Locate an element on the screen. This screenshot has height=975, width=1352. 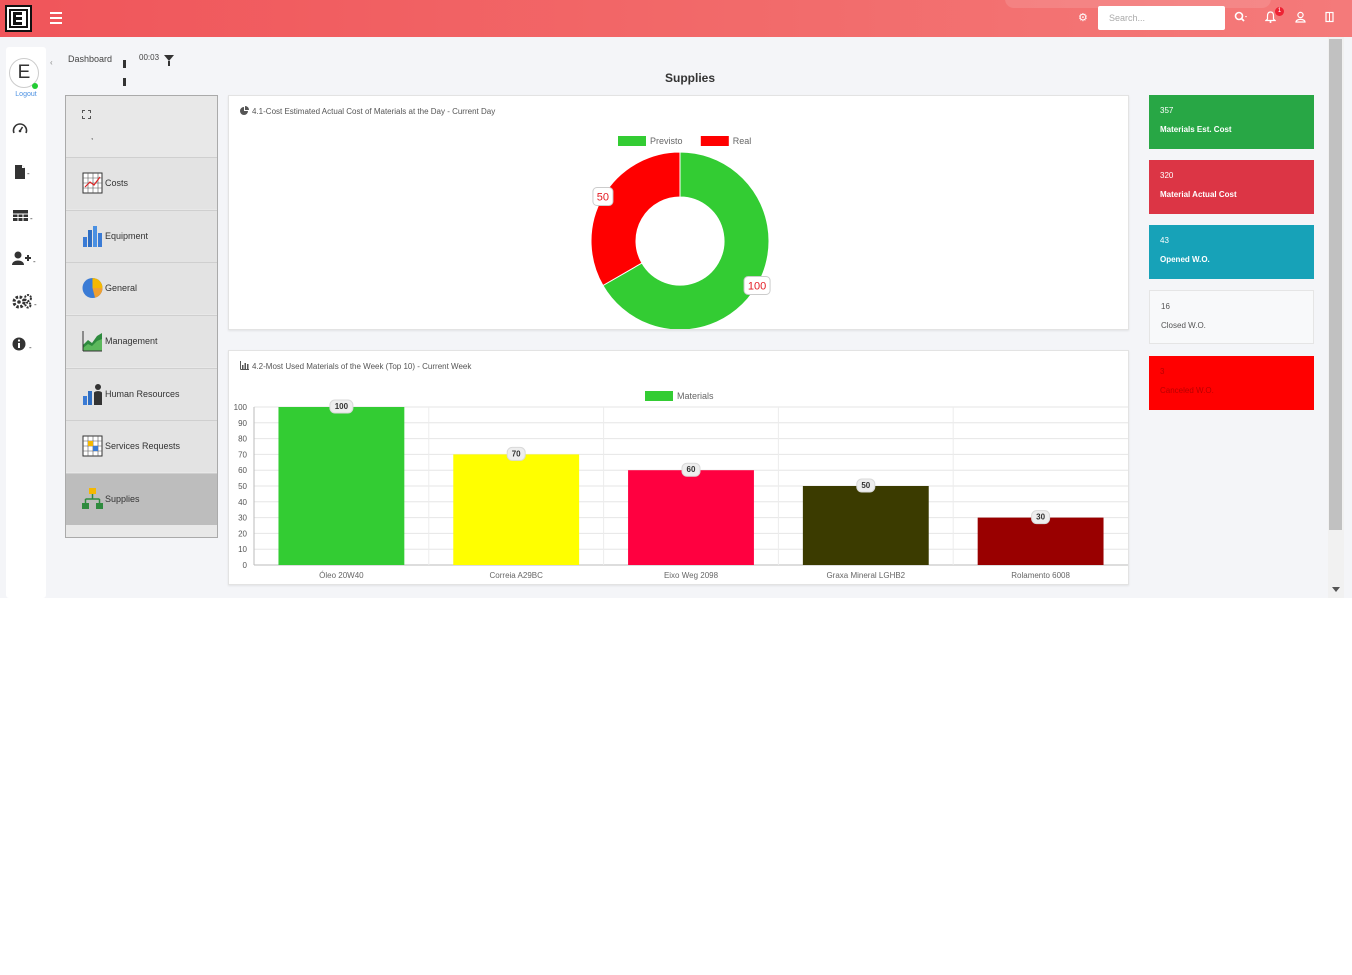
category-general: General is located at coordinates (141, 288).